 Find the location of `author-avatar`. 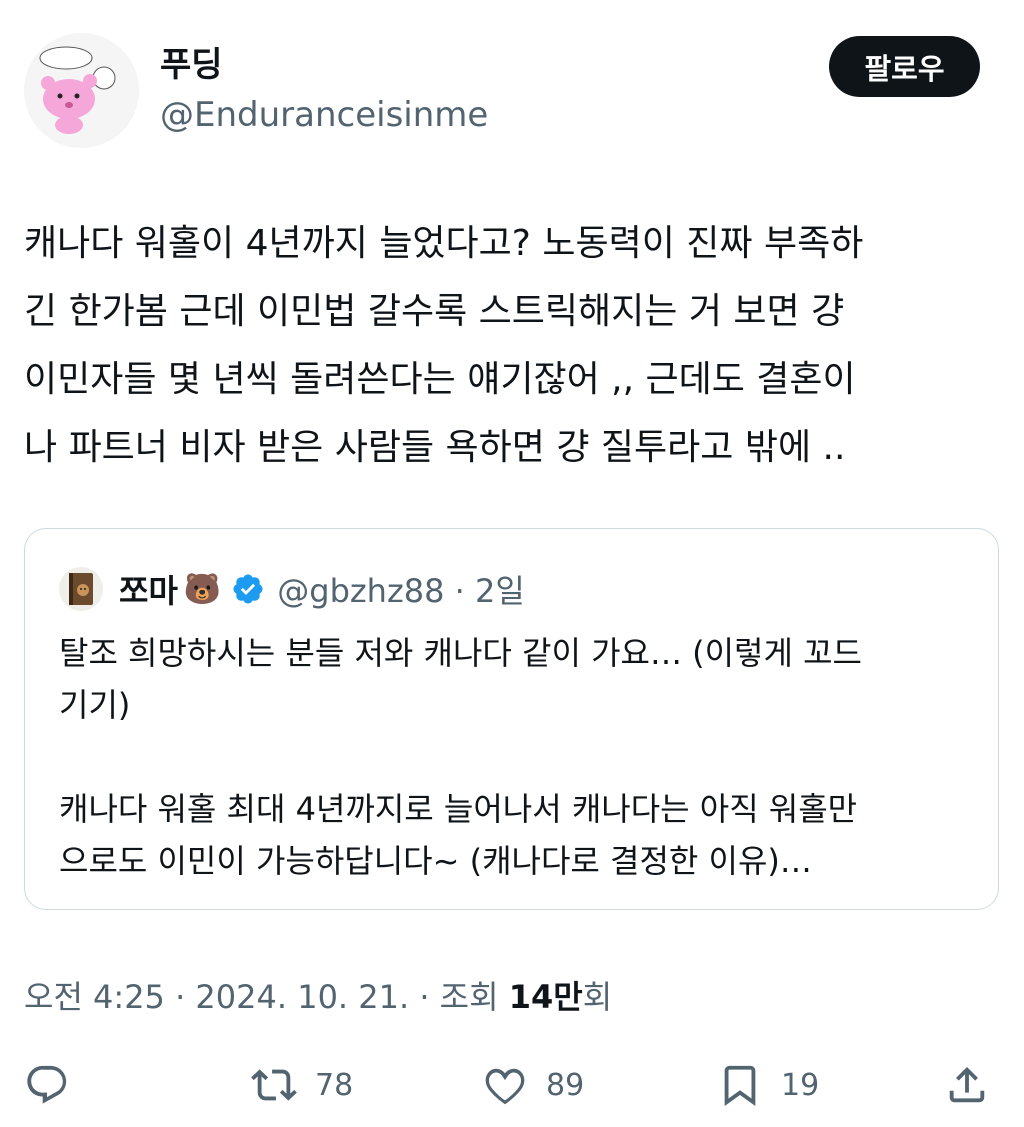

author-avatar is located at coordinates (81, 90).